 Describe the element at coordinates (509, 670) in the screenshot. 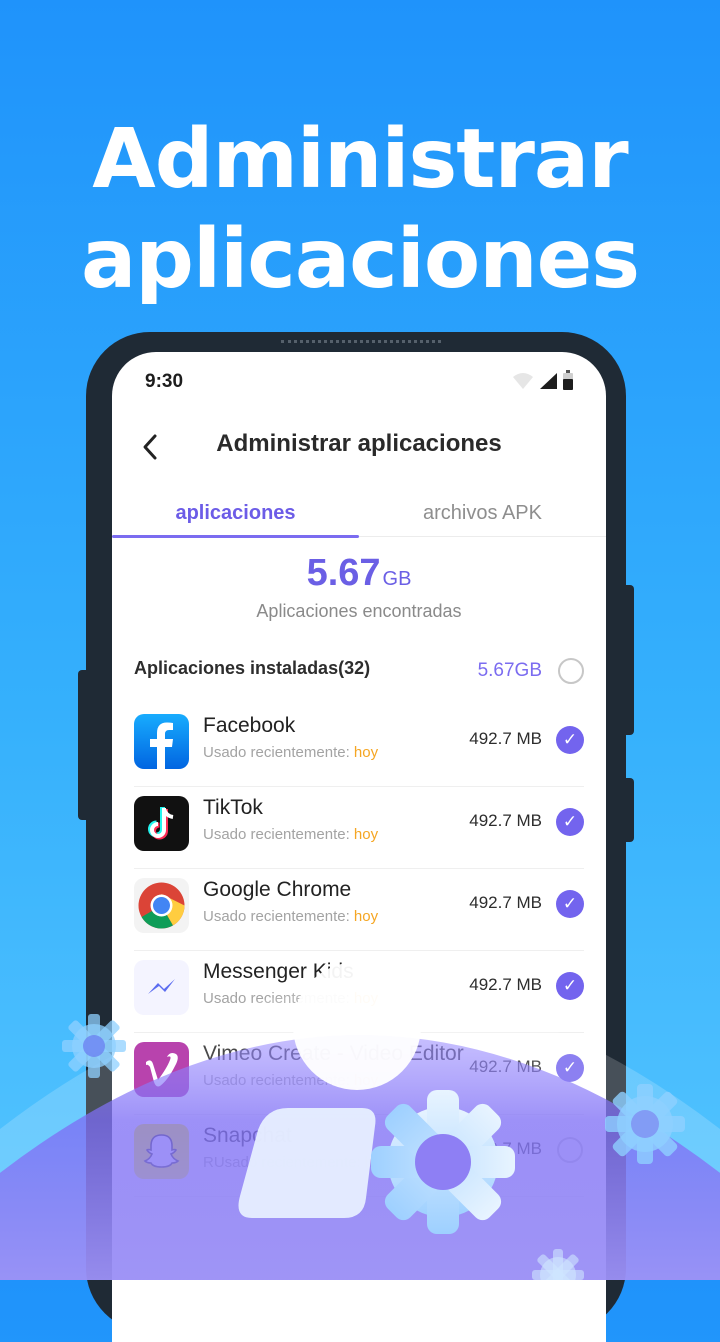

I see `installed-apps-size: 5.67GB` at that location.